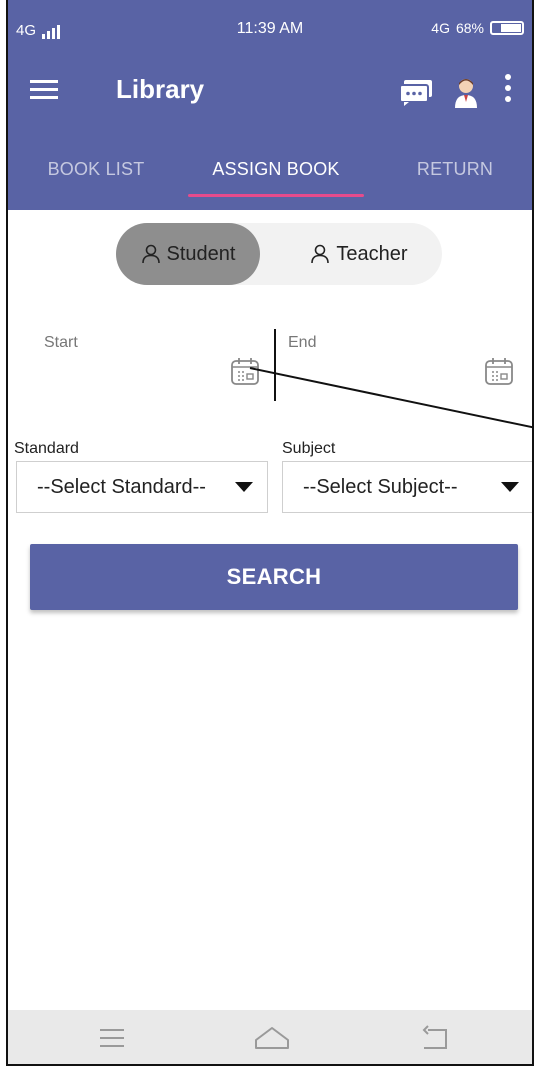 This screenshot has height=1066, width=534. I want to click on toggle-teacher: Teacher, so click(359, 254).